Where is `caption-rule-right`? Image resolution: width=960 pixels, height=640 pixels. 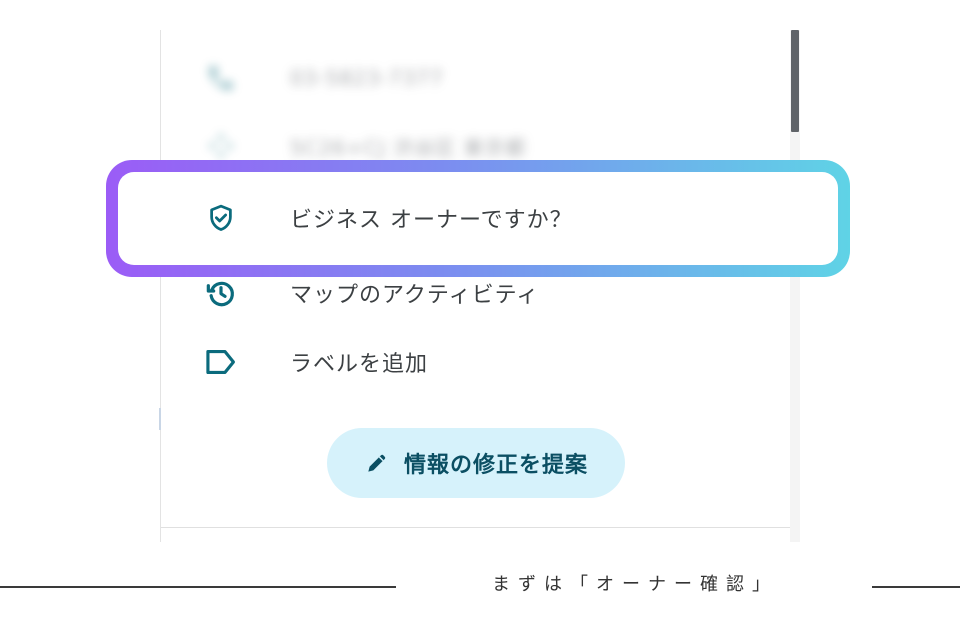 caption-rule-right is located at coordinates (916, 587).